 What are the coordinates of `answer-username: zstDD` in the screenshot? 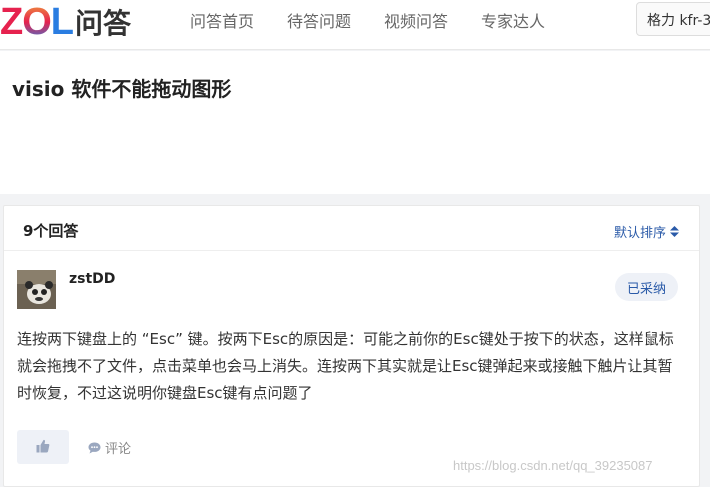 It's located at (92, 279).